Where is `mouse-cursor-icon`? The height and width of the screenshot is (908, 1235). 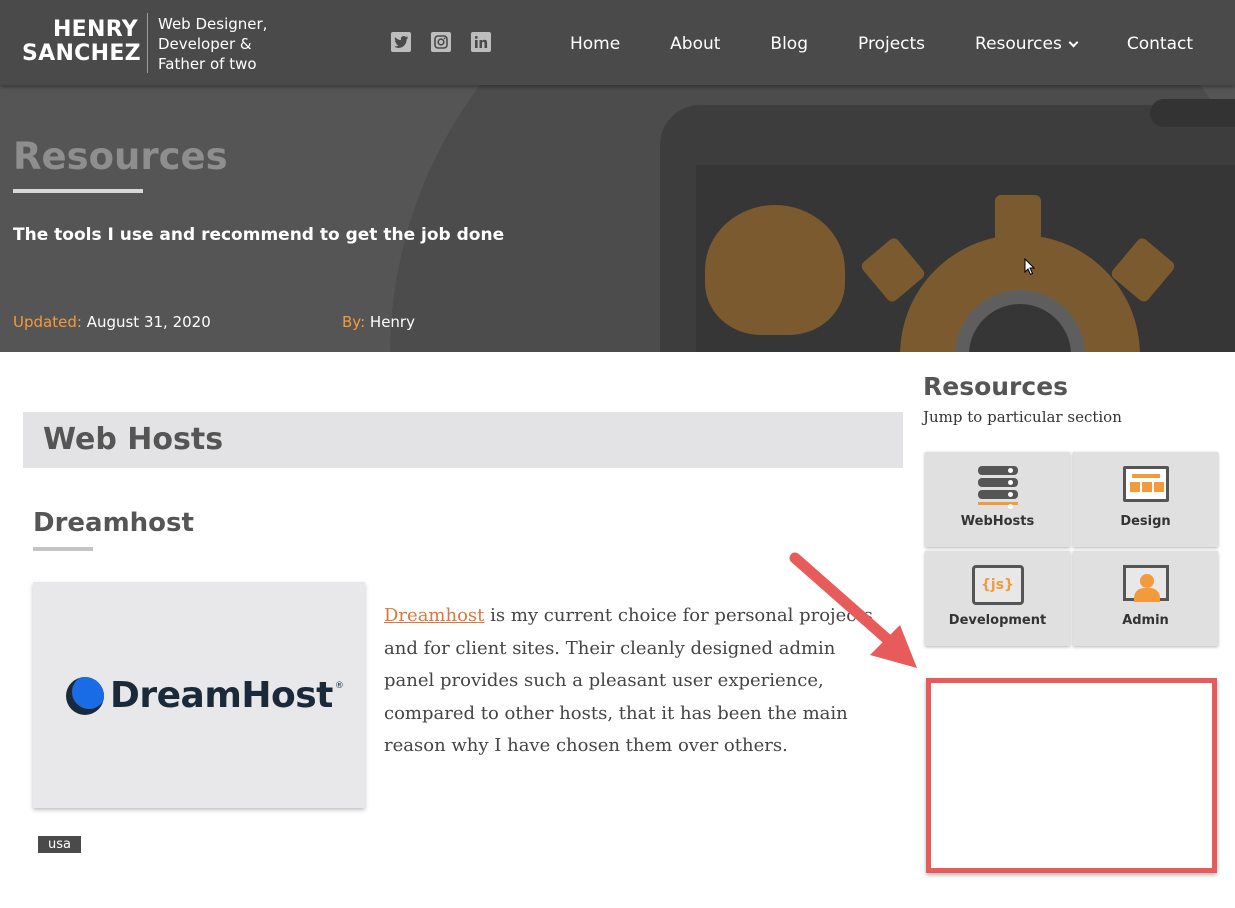
mouse-cursor-icon is located at coordinates (1030, 267).